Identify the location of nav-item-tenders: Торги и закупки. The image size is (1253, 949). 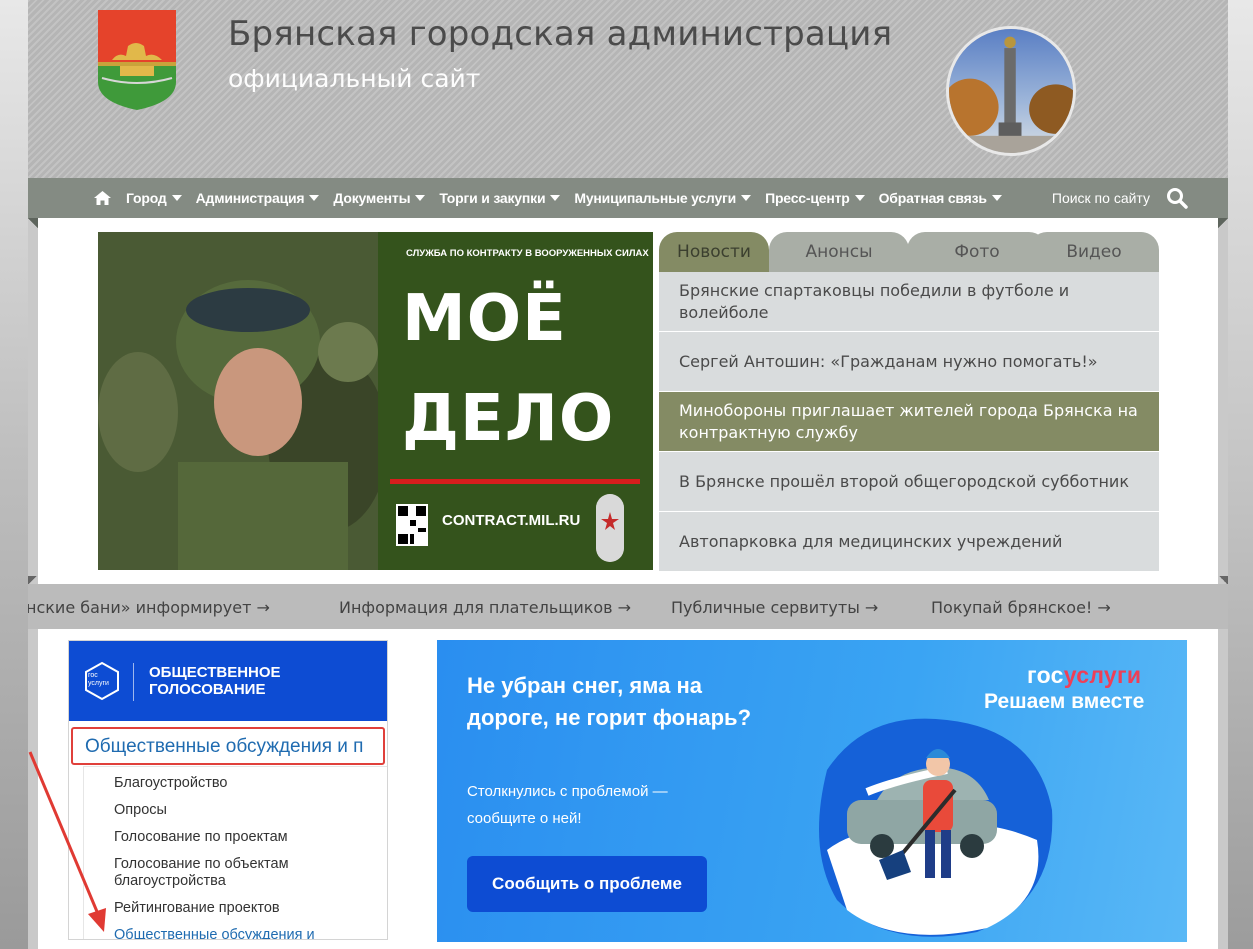
(500, 198).